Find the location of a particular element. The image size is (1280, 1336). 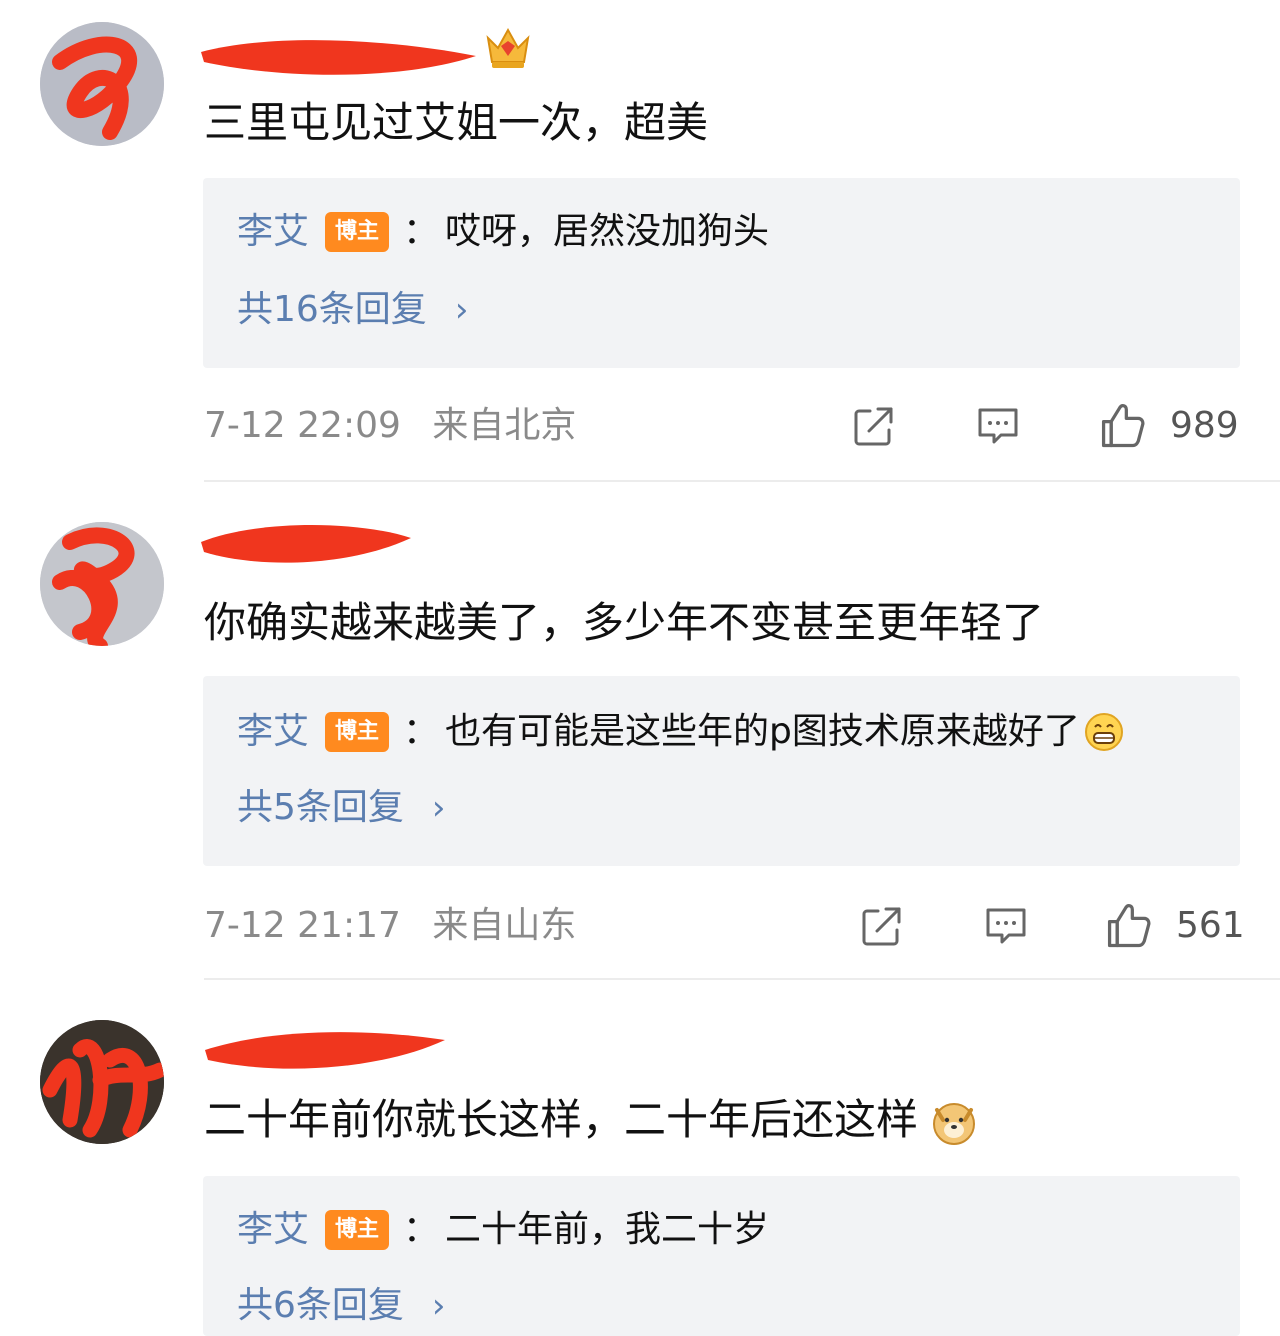

reply-count-link: 共5条回复 › is located at coordinates (341, 808).